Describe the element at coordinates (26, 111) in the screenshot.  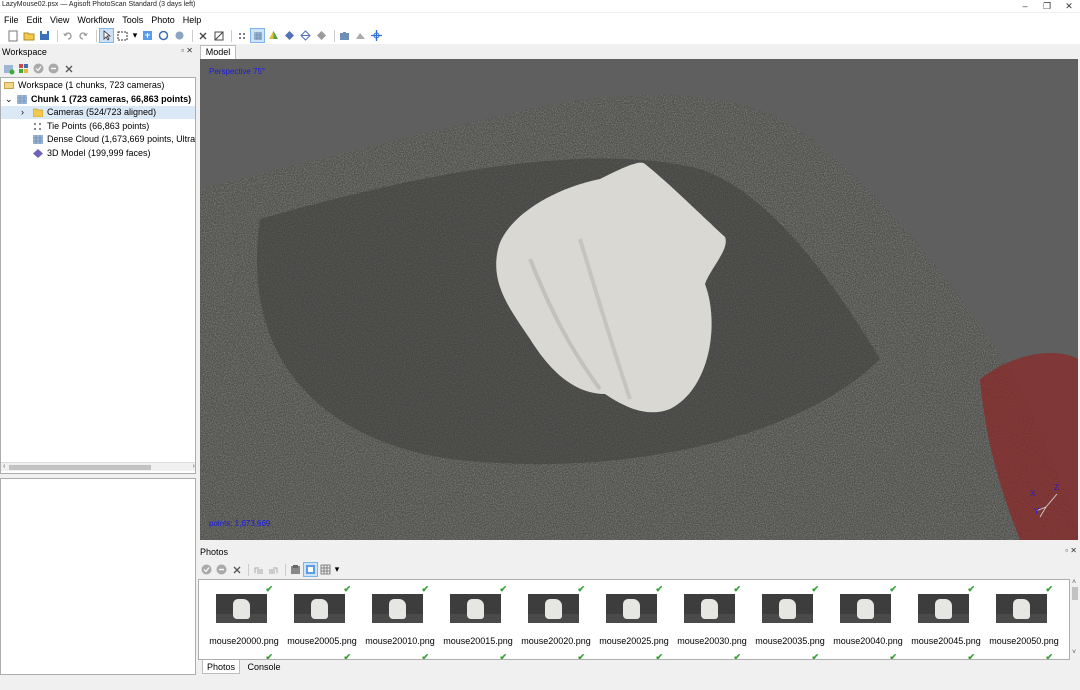
I see `expand-arrow-icon: ›` at that location.